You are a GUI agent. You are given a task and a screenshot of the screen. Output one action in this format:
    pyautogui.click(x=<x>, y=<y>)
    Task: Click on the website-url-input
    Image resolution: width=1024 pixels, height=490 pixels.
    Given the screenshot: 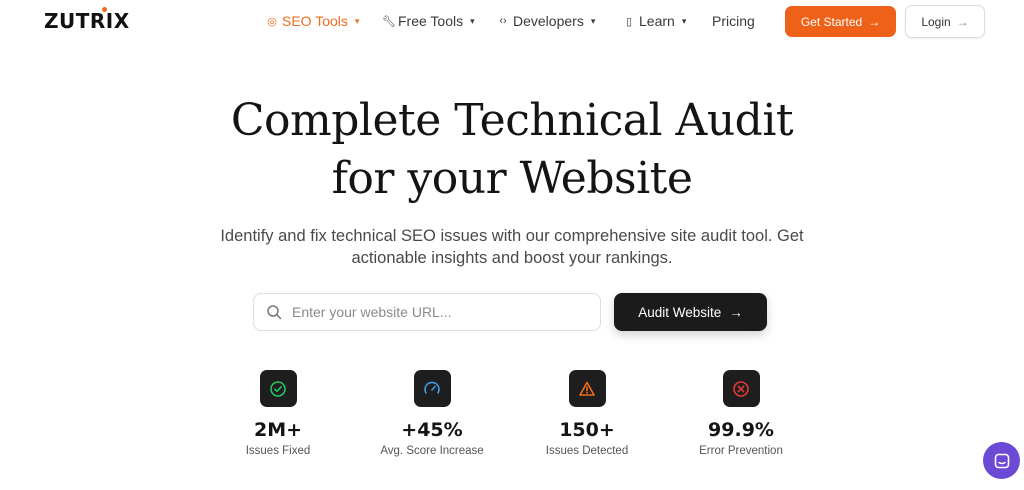 What is the action you would take?
    pyautogui.click(x=437, y=312)
    